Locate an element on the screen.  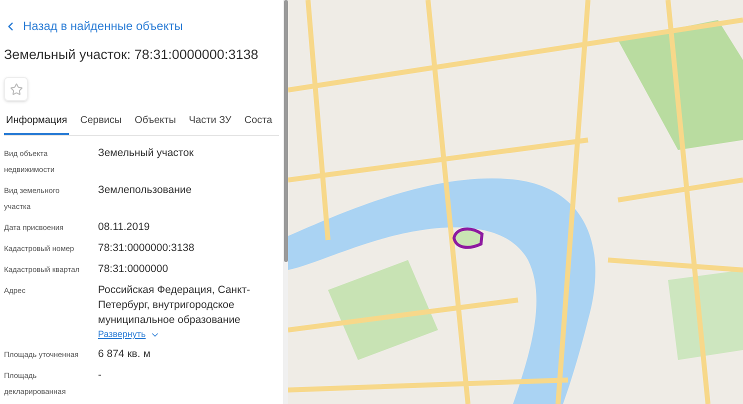
tab: Соста is located at coordinates (258, 123).